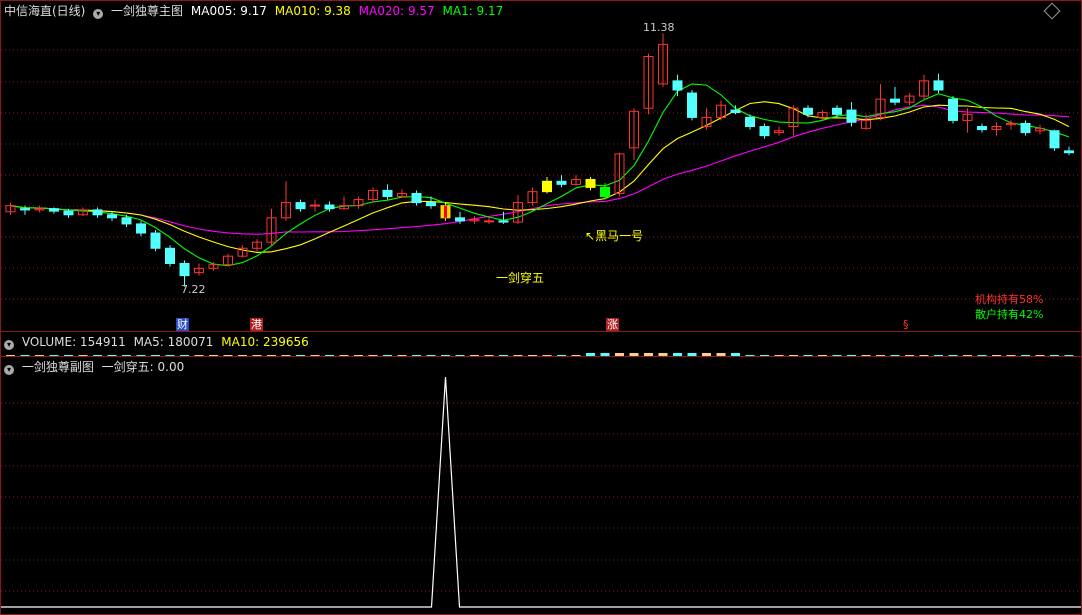 Image resolution: width=1082 pixels, height=615 pixels. What do you see at coordinates (256, 324) in the screenshot?
I see `event-tag-hk: 港` at bounding box center [256, 324].